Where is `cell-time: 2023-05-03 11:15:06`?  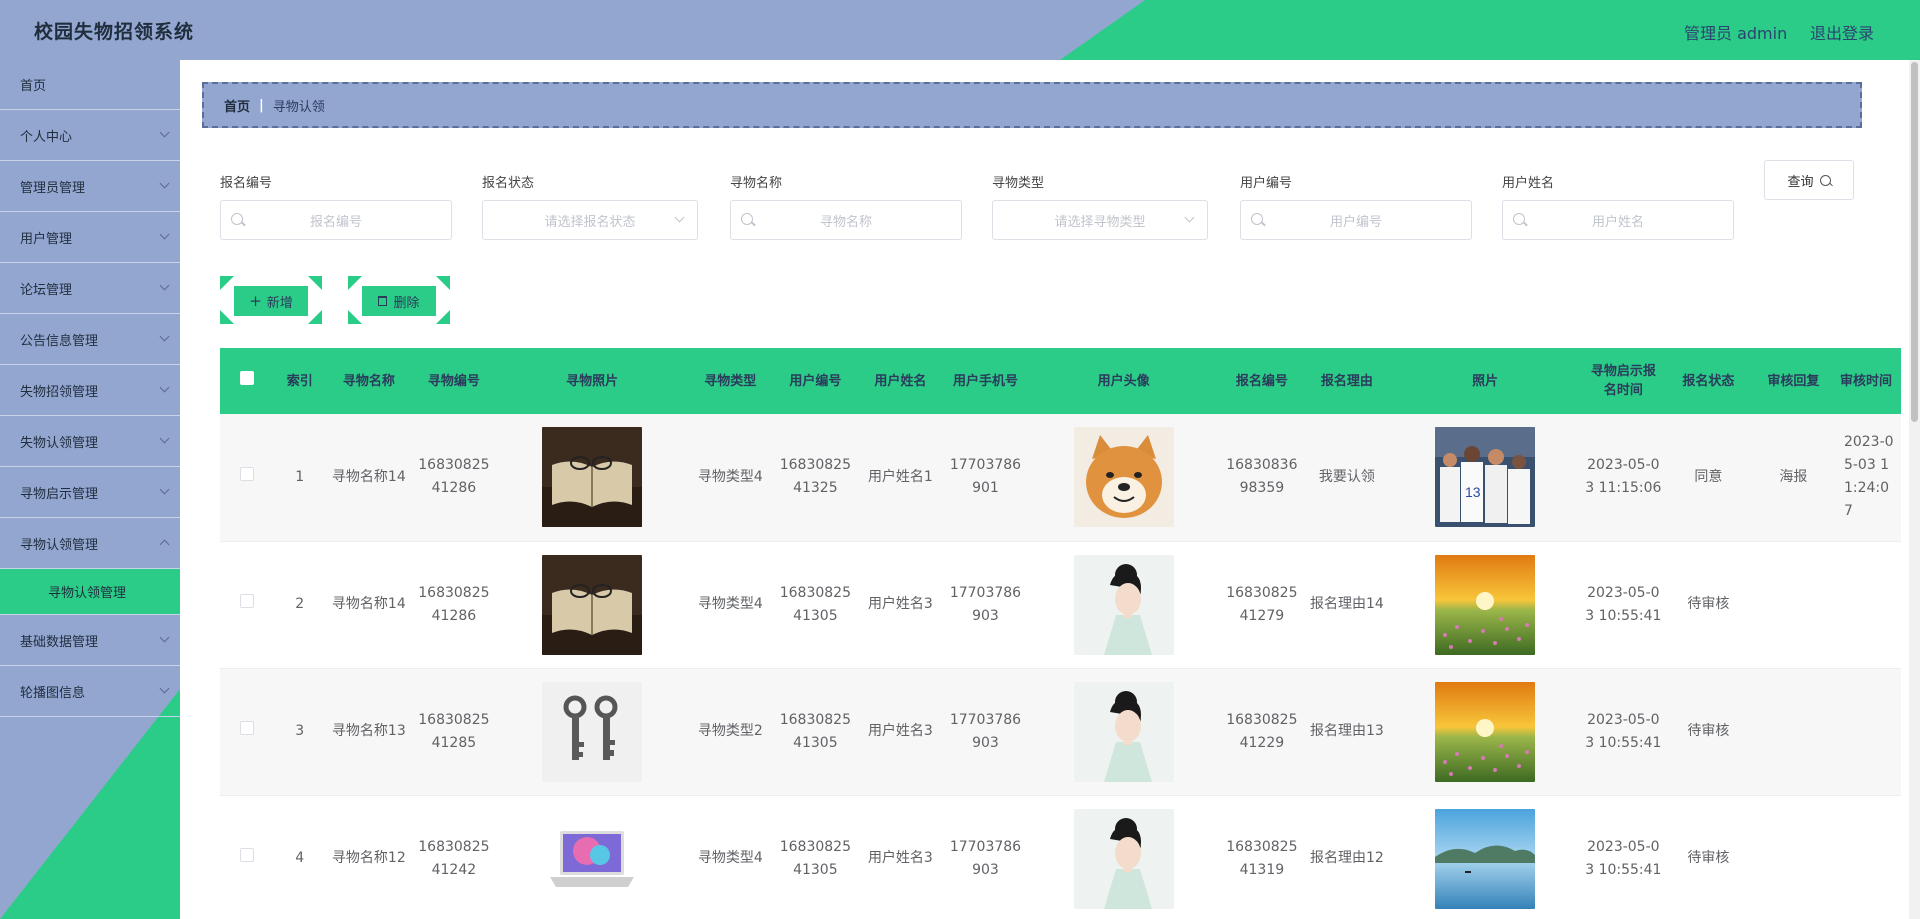
cell-time: 2023-05-03 11:15:06 is located at coordinates (1623, 477).